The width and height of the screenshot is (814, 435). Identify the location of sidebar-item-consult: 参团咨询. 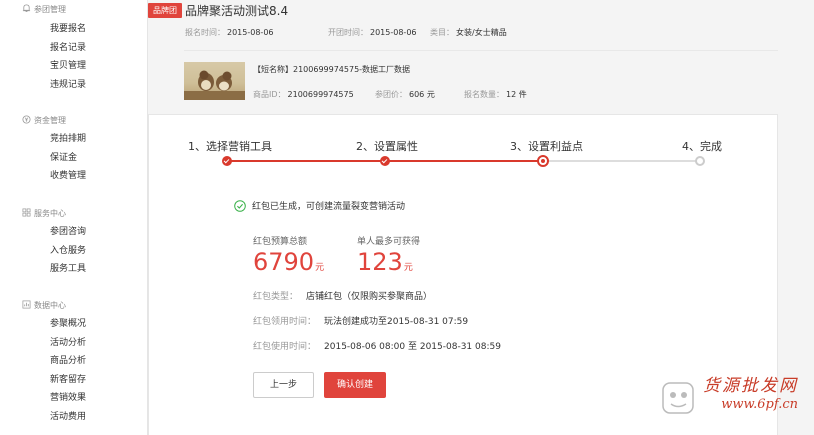
(74, 232).